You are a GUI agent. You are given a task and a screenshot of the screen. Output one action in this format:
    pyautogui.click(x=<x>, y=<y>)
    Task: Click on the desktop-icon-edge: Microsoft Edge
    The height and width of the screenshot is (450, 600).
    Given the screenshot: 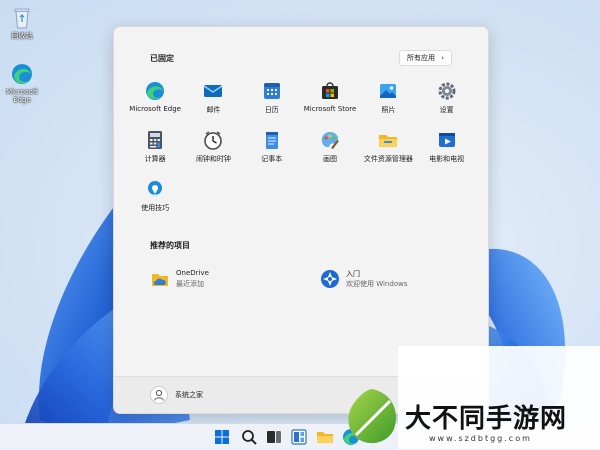 What is the action you would take?
    pyautogui.click(x=22, y=83)
    